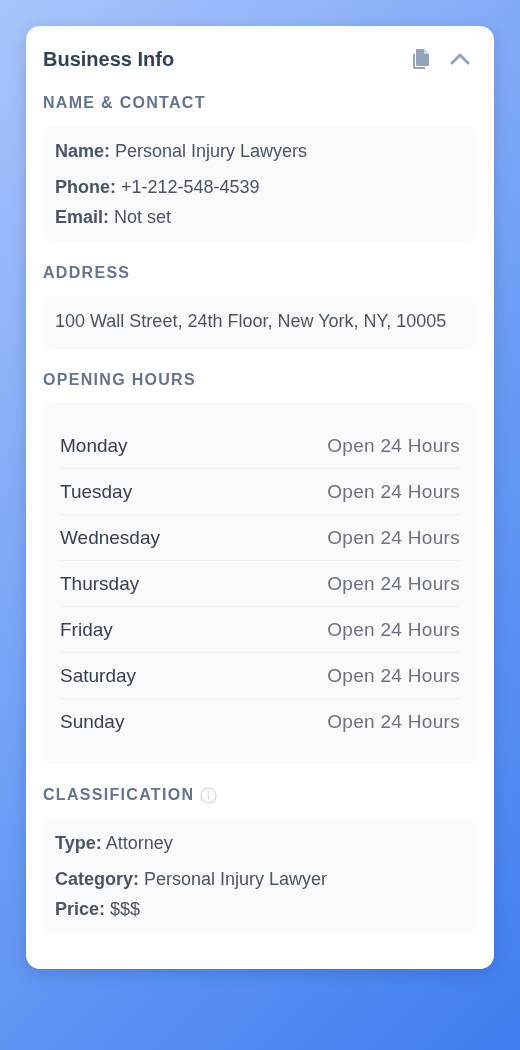  I want to click on day-label: Thursday, so click(100, 583).